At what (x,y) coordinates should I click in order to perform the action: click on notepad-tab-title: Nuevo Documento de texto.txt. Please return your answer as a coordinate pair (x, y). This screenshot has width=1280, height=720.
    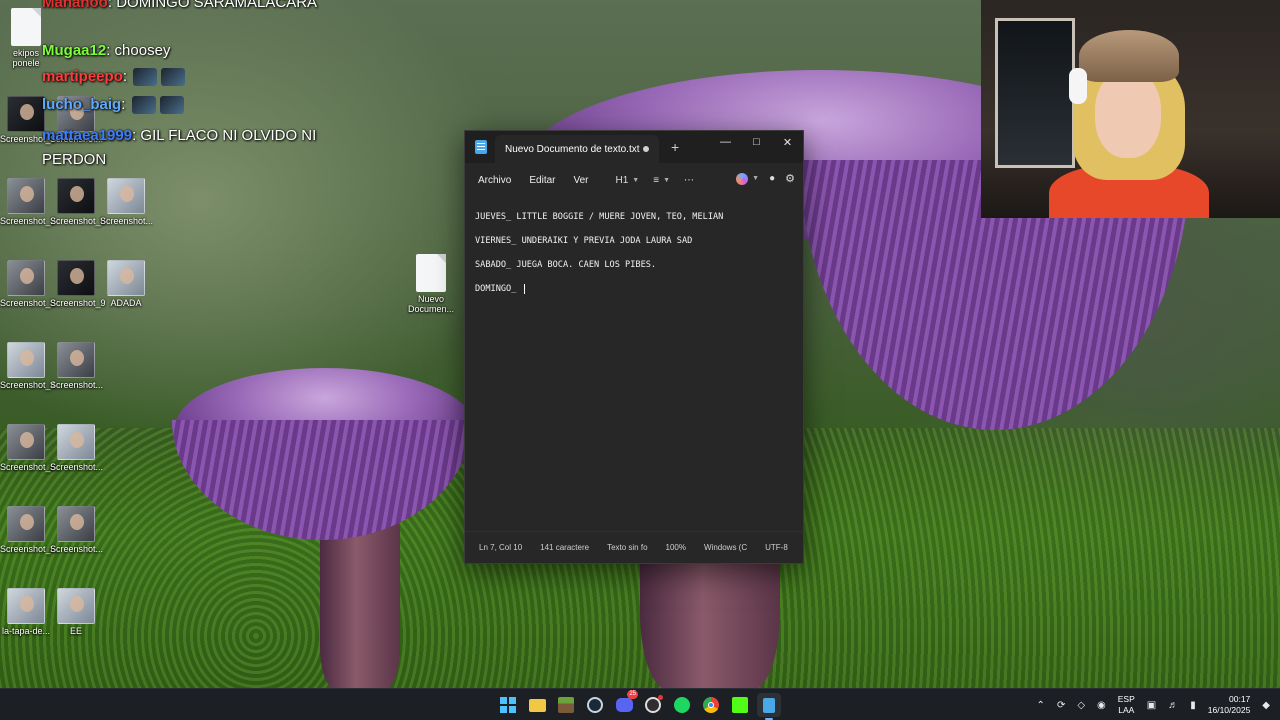
    Looking at the image, I should click on (572, 149).